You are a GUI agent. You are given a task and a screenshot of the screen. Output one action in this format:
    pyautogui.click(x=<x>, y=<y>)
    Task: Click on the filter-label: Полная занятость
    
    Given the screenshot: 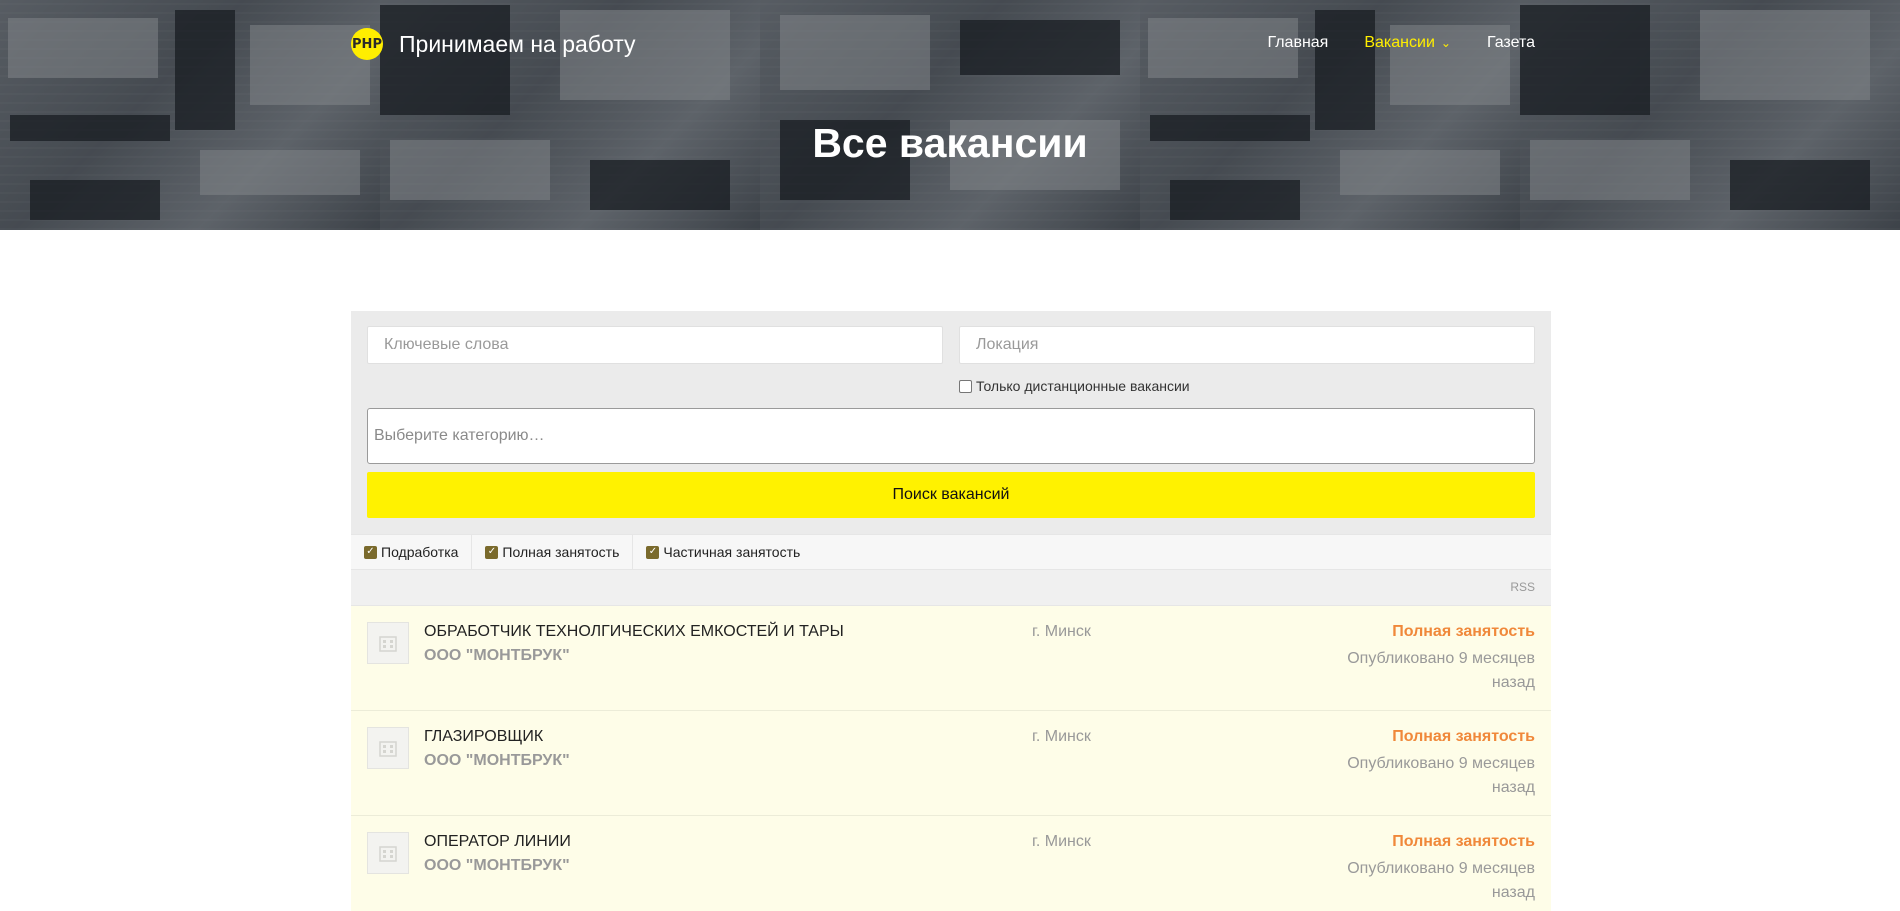 What is the action you would take?
    pyautogui.click(x=561, y=552)
    